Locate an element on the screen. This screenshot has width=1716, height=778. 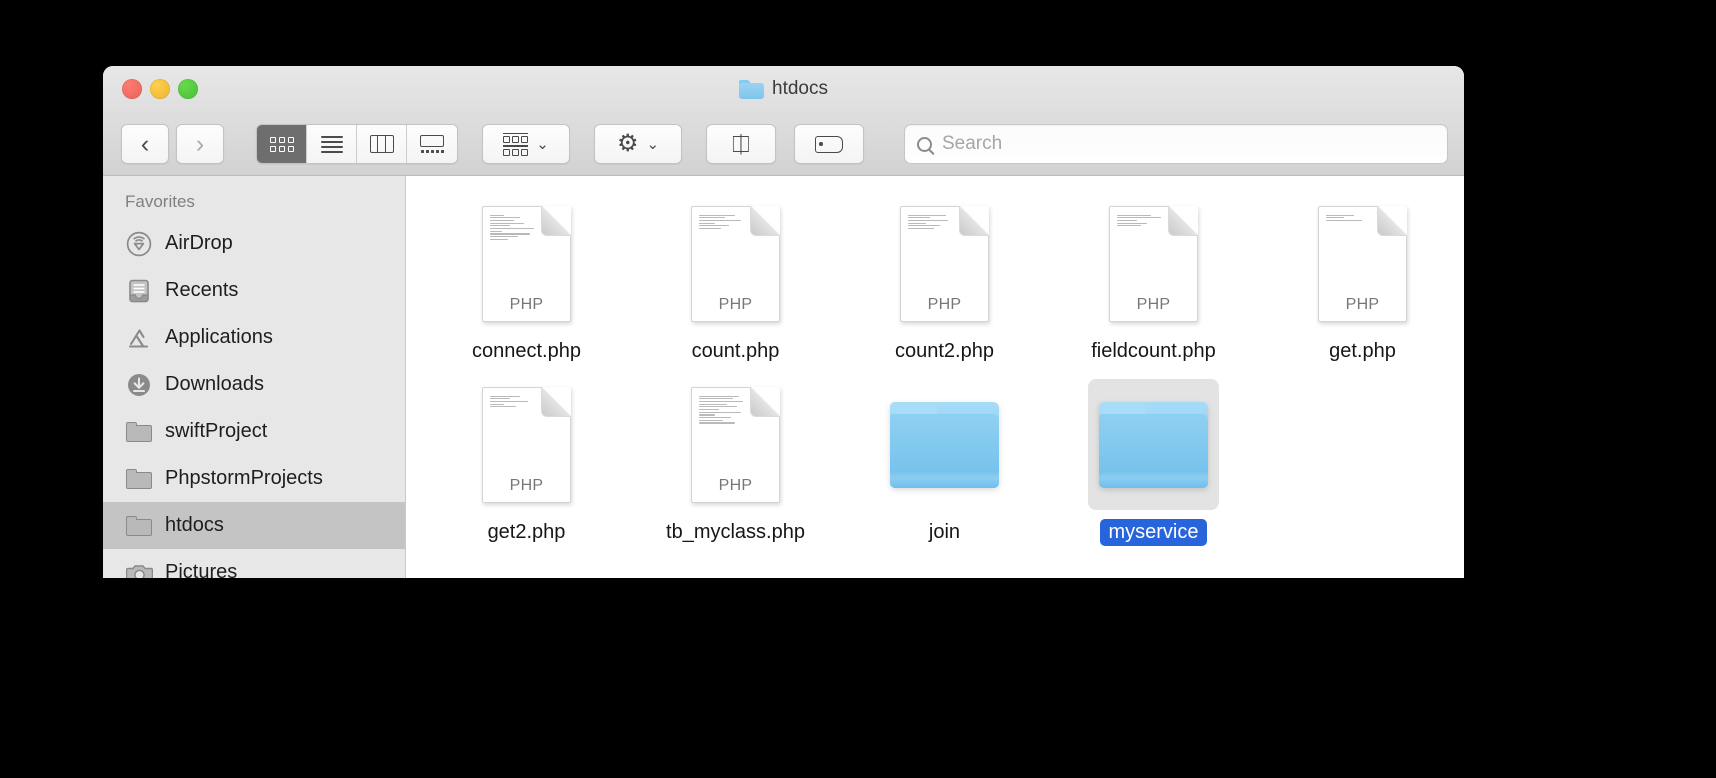
sidebar-item-label: swiftProject is located at coordinates (216, 431).